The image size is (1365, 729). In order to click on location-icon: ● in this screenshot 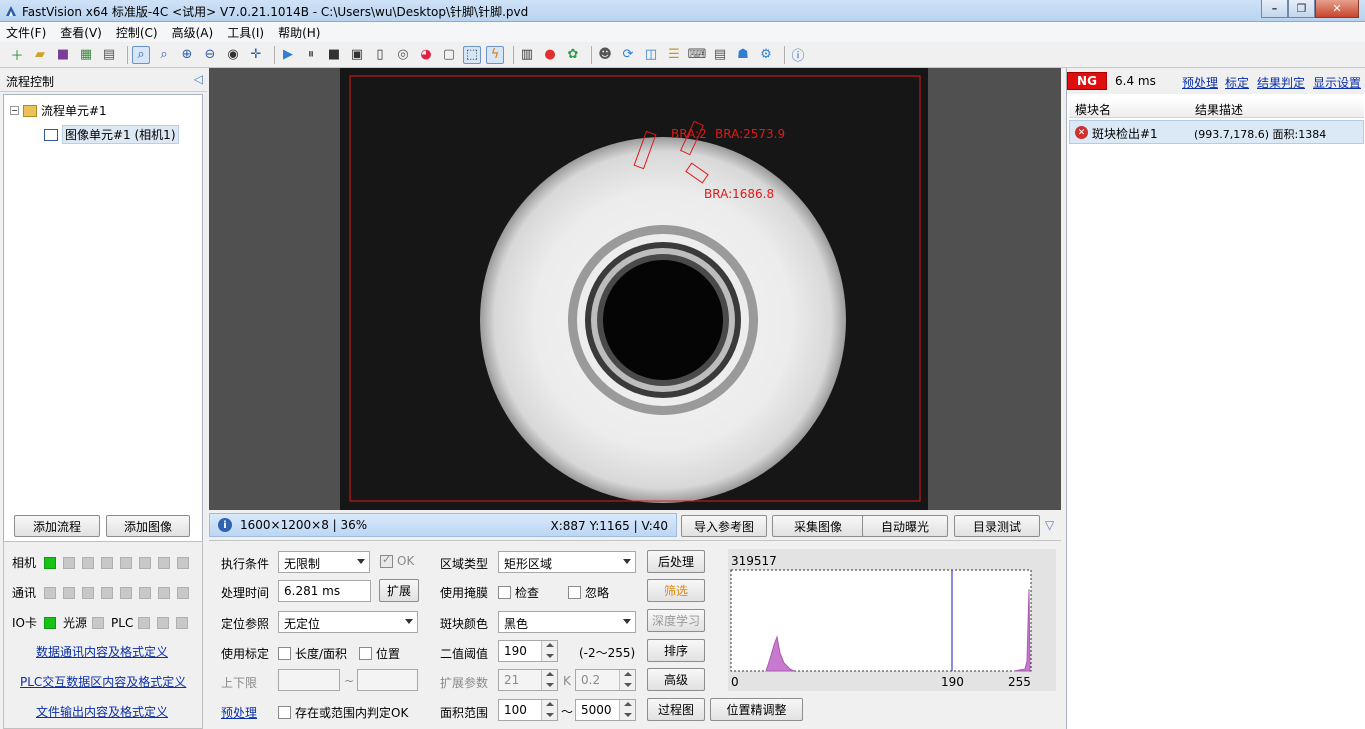, I will do `click(550, 55)`.